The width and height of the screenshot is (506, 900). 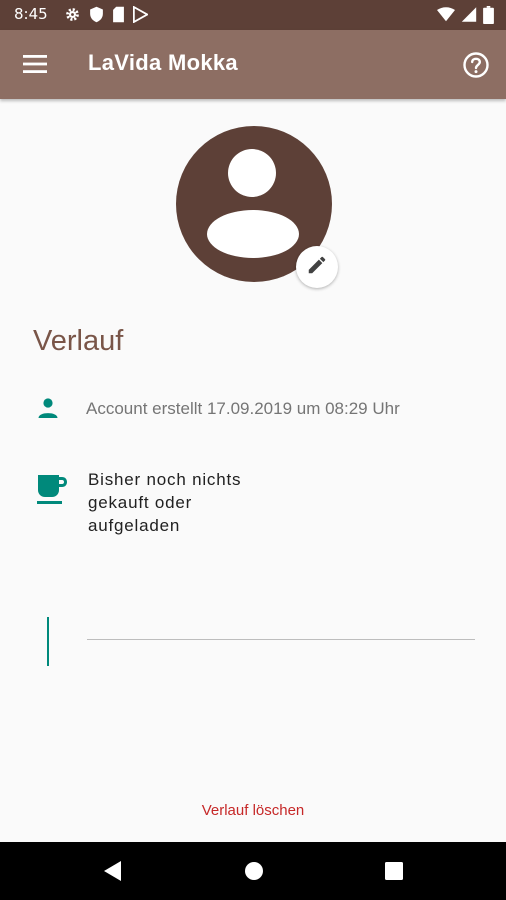 I want to click on hamburger-menu-icon, so click(x=35, y=64).